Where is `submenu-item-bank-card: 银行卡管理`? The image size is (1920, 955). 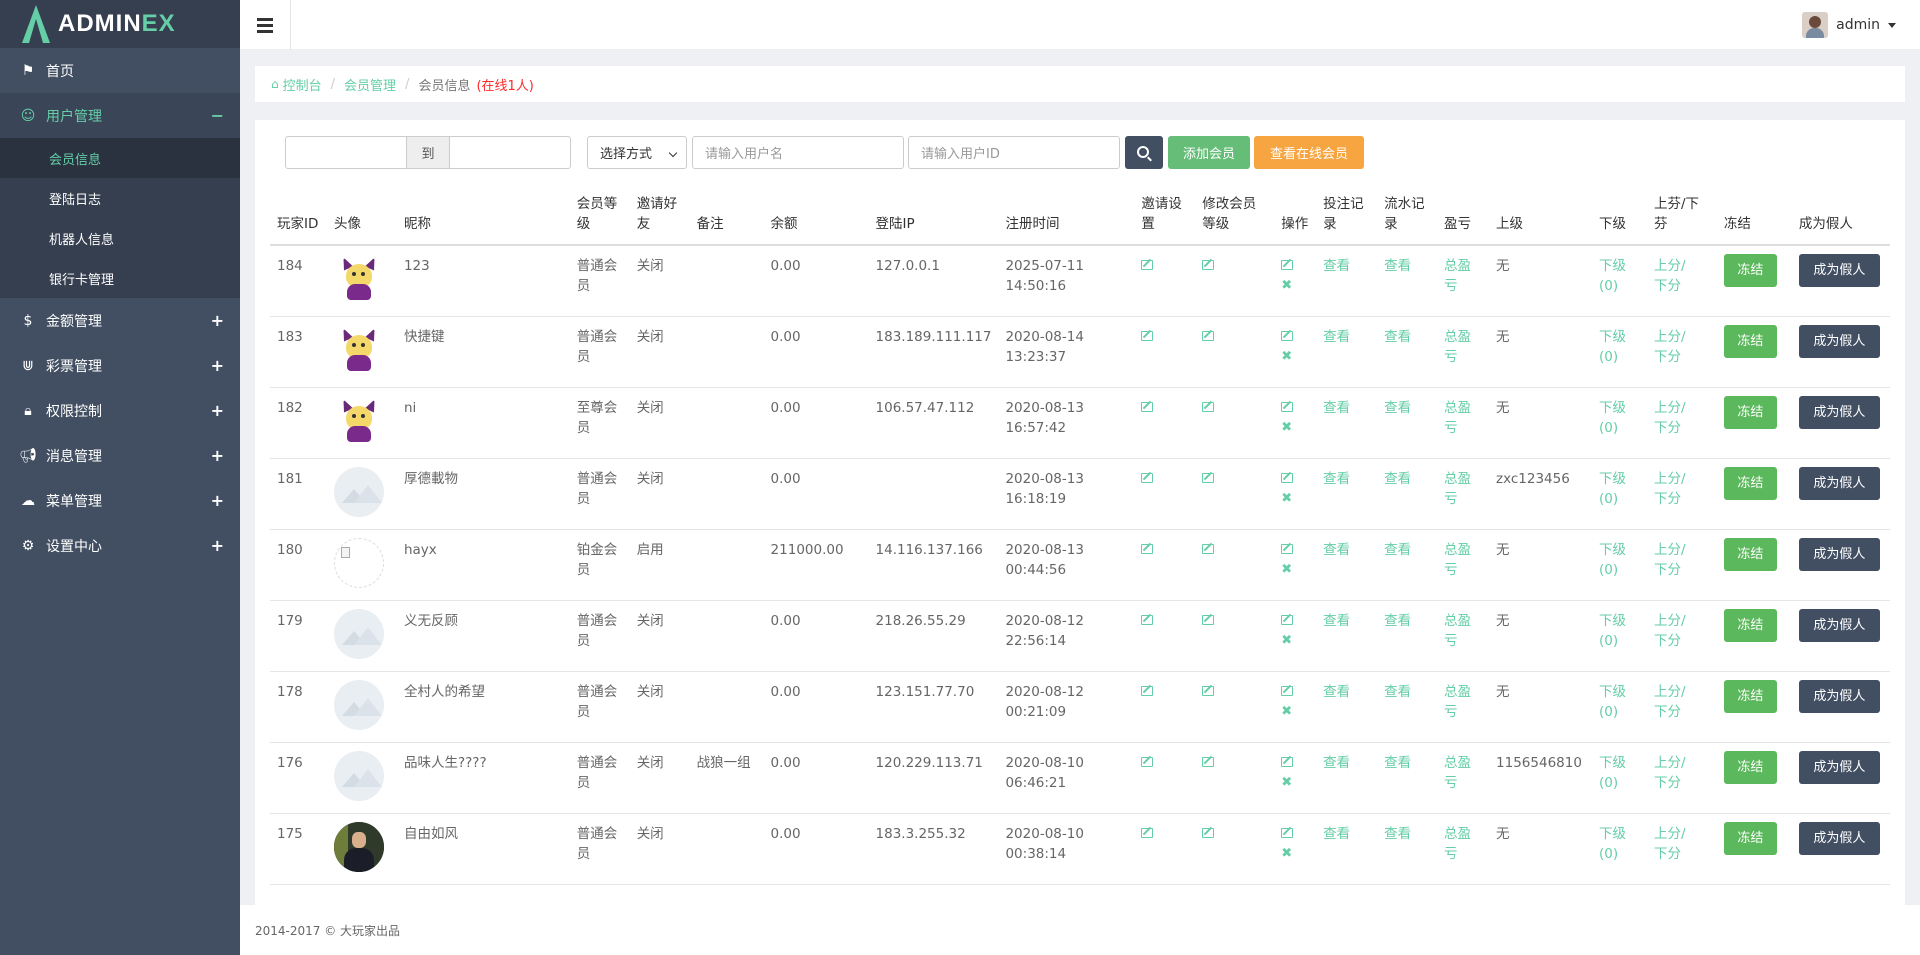 submenu-item-bank-card: 银行卡管理 is located at coordinates (120, 278).